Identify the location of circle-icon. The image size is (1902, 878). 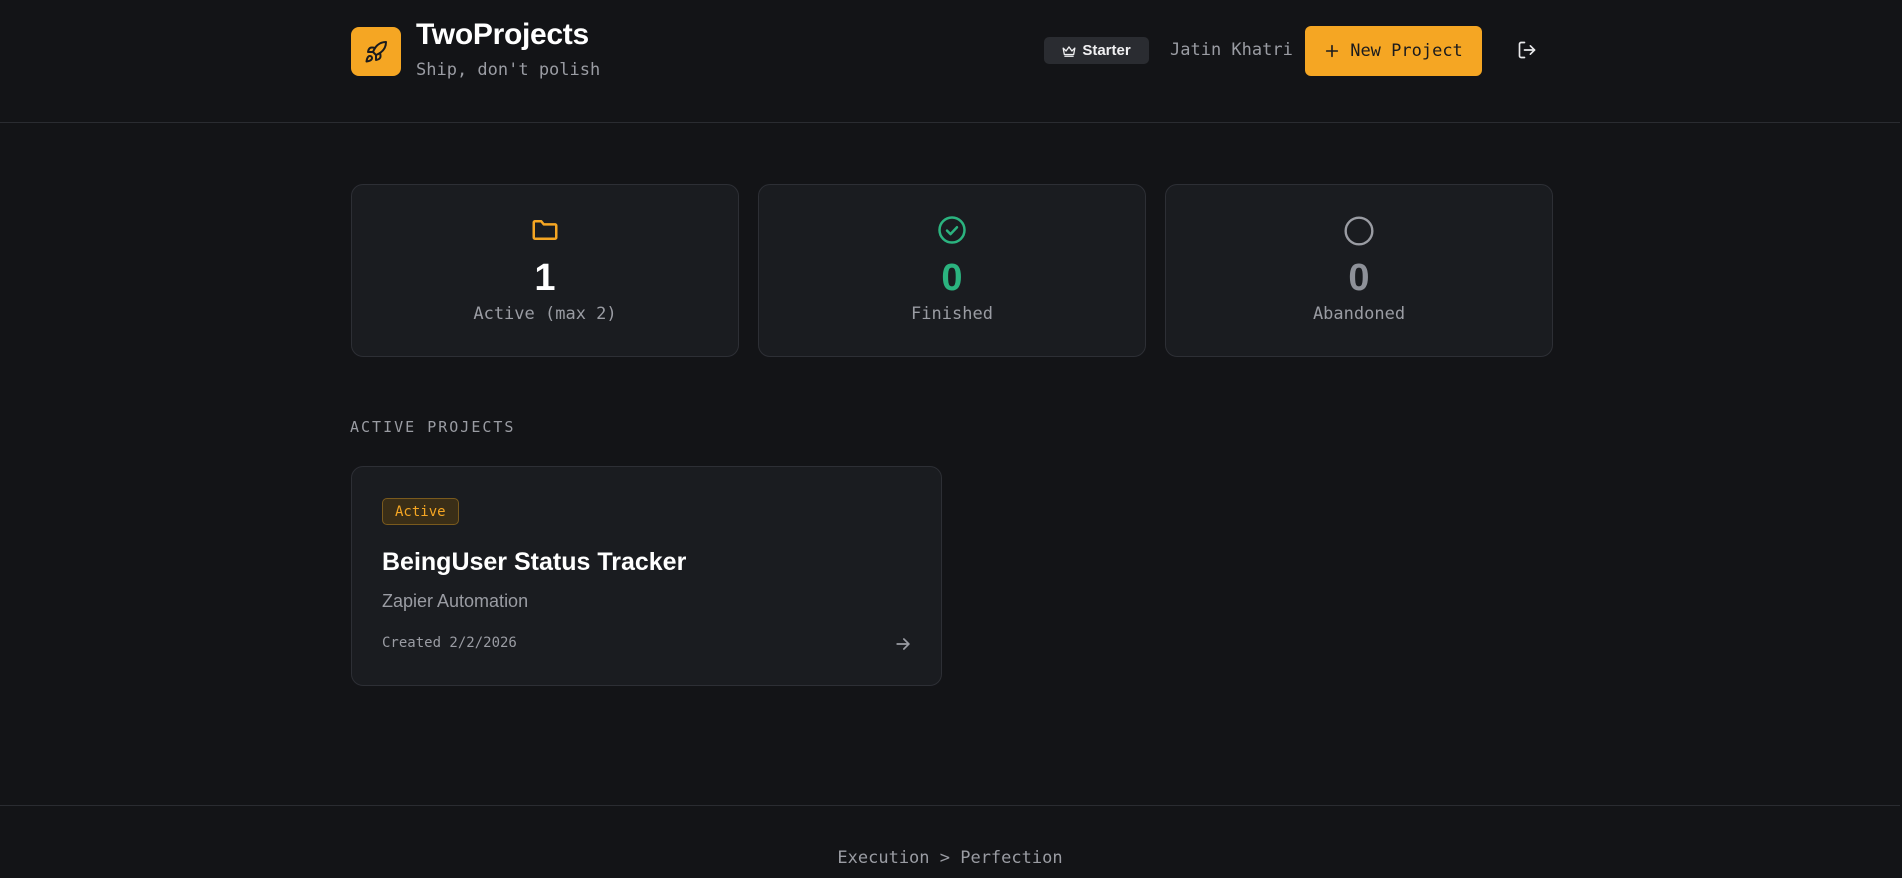
(1359, 231).